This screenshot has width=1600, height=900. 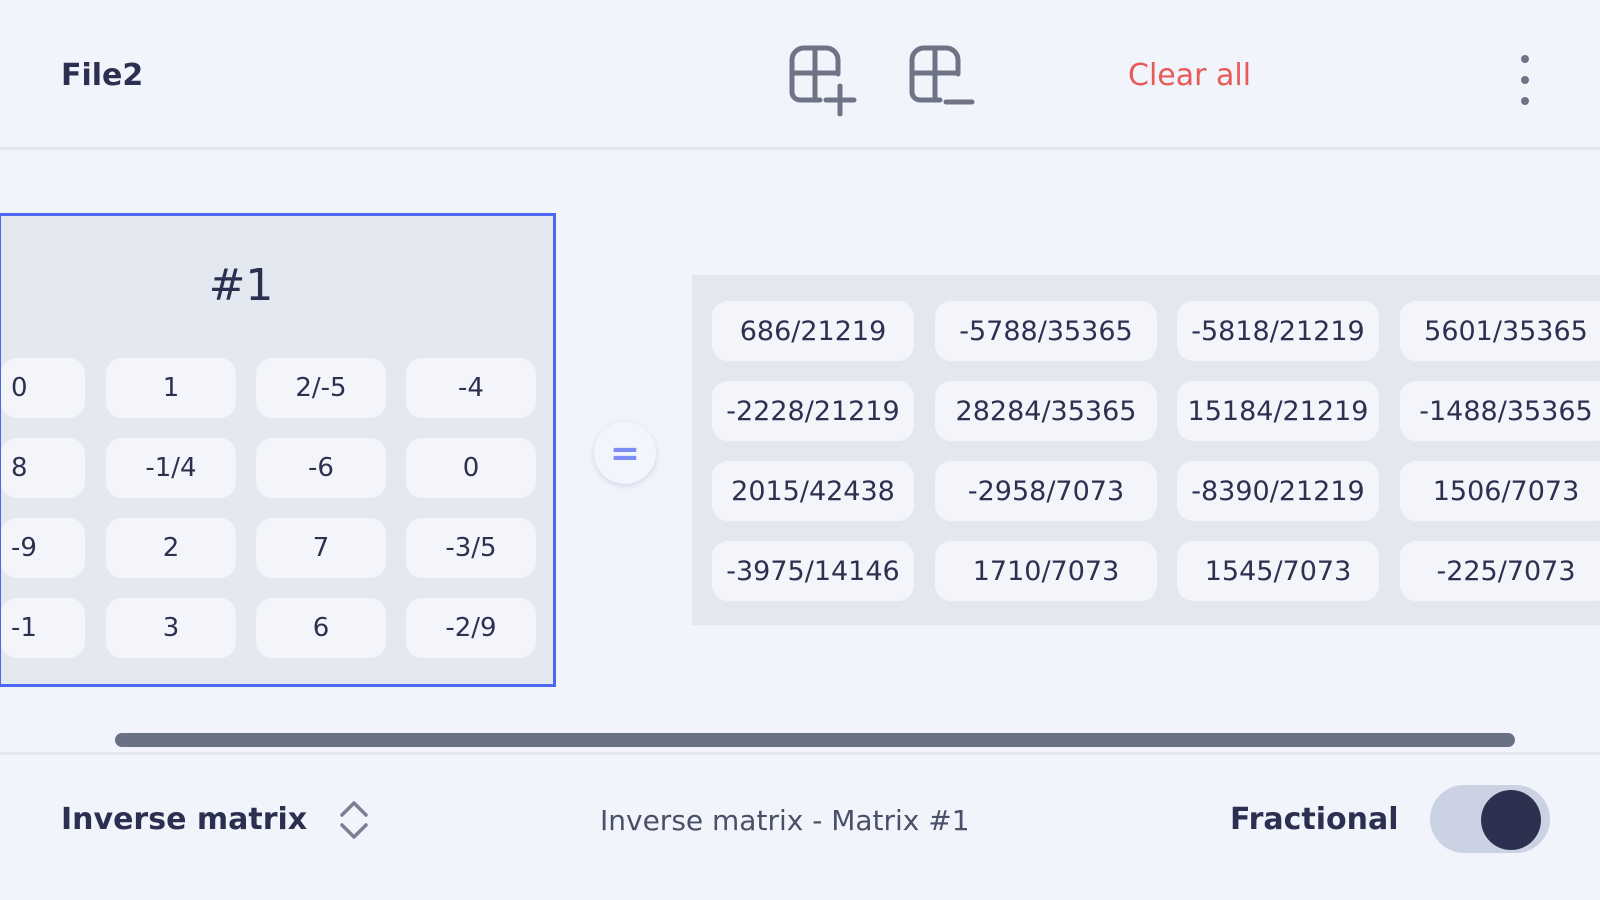 What do you see at coordinates (1500, 411) in the screenshot?
I see `result-cell: -1488/35365` at bounding box center [1500, 411].